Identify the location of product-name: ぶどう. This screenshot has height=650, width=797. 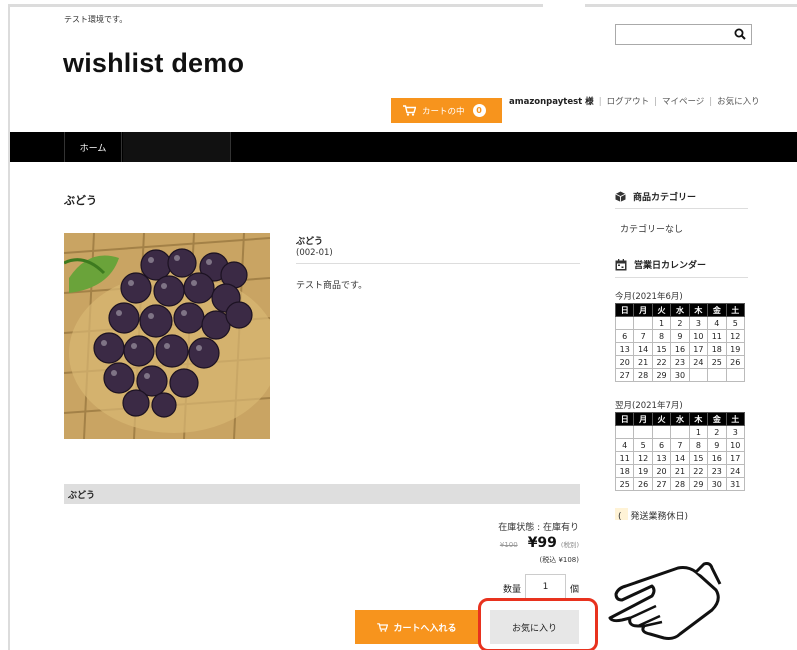
(310, 242).